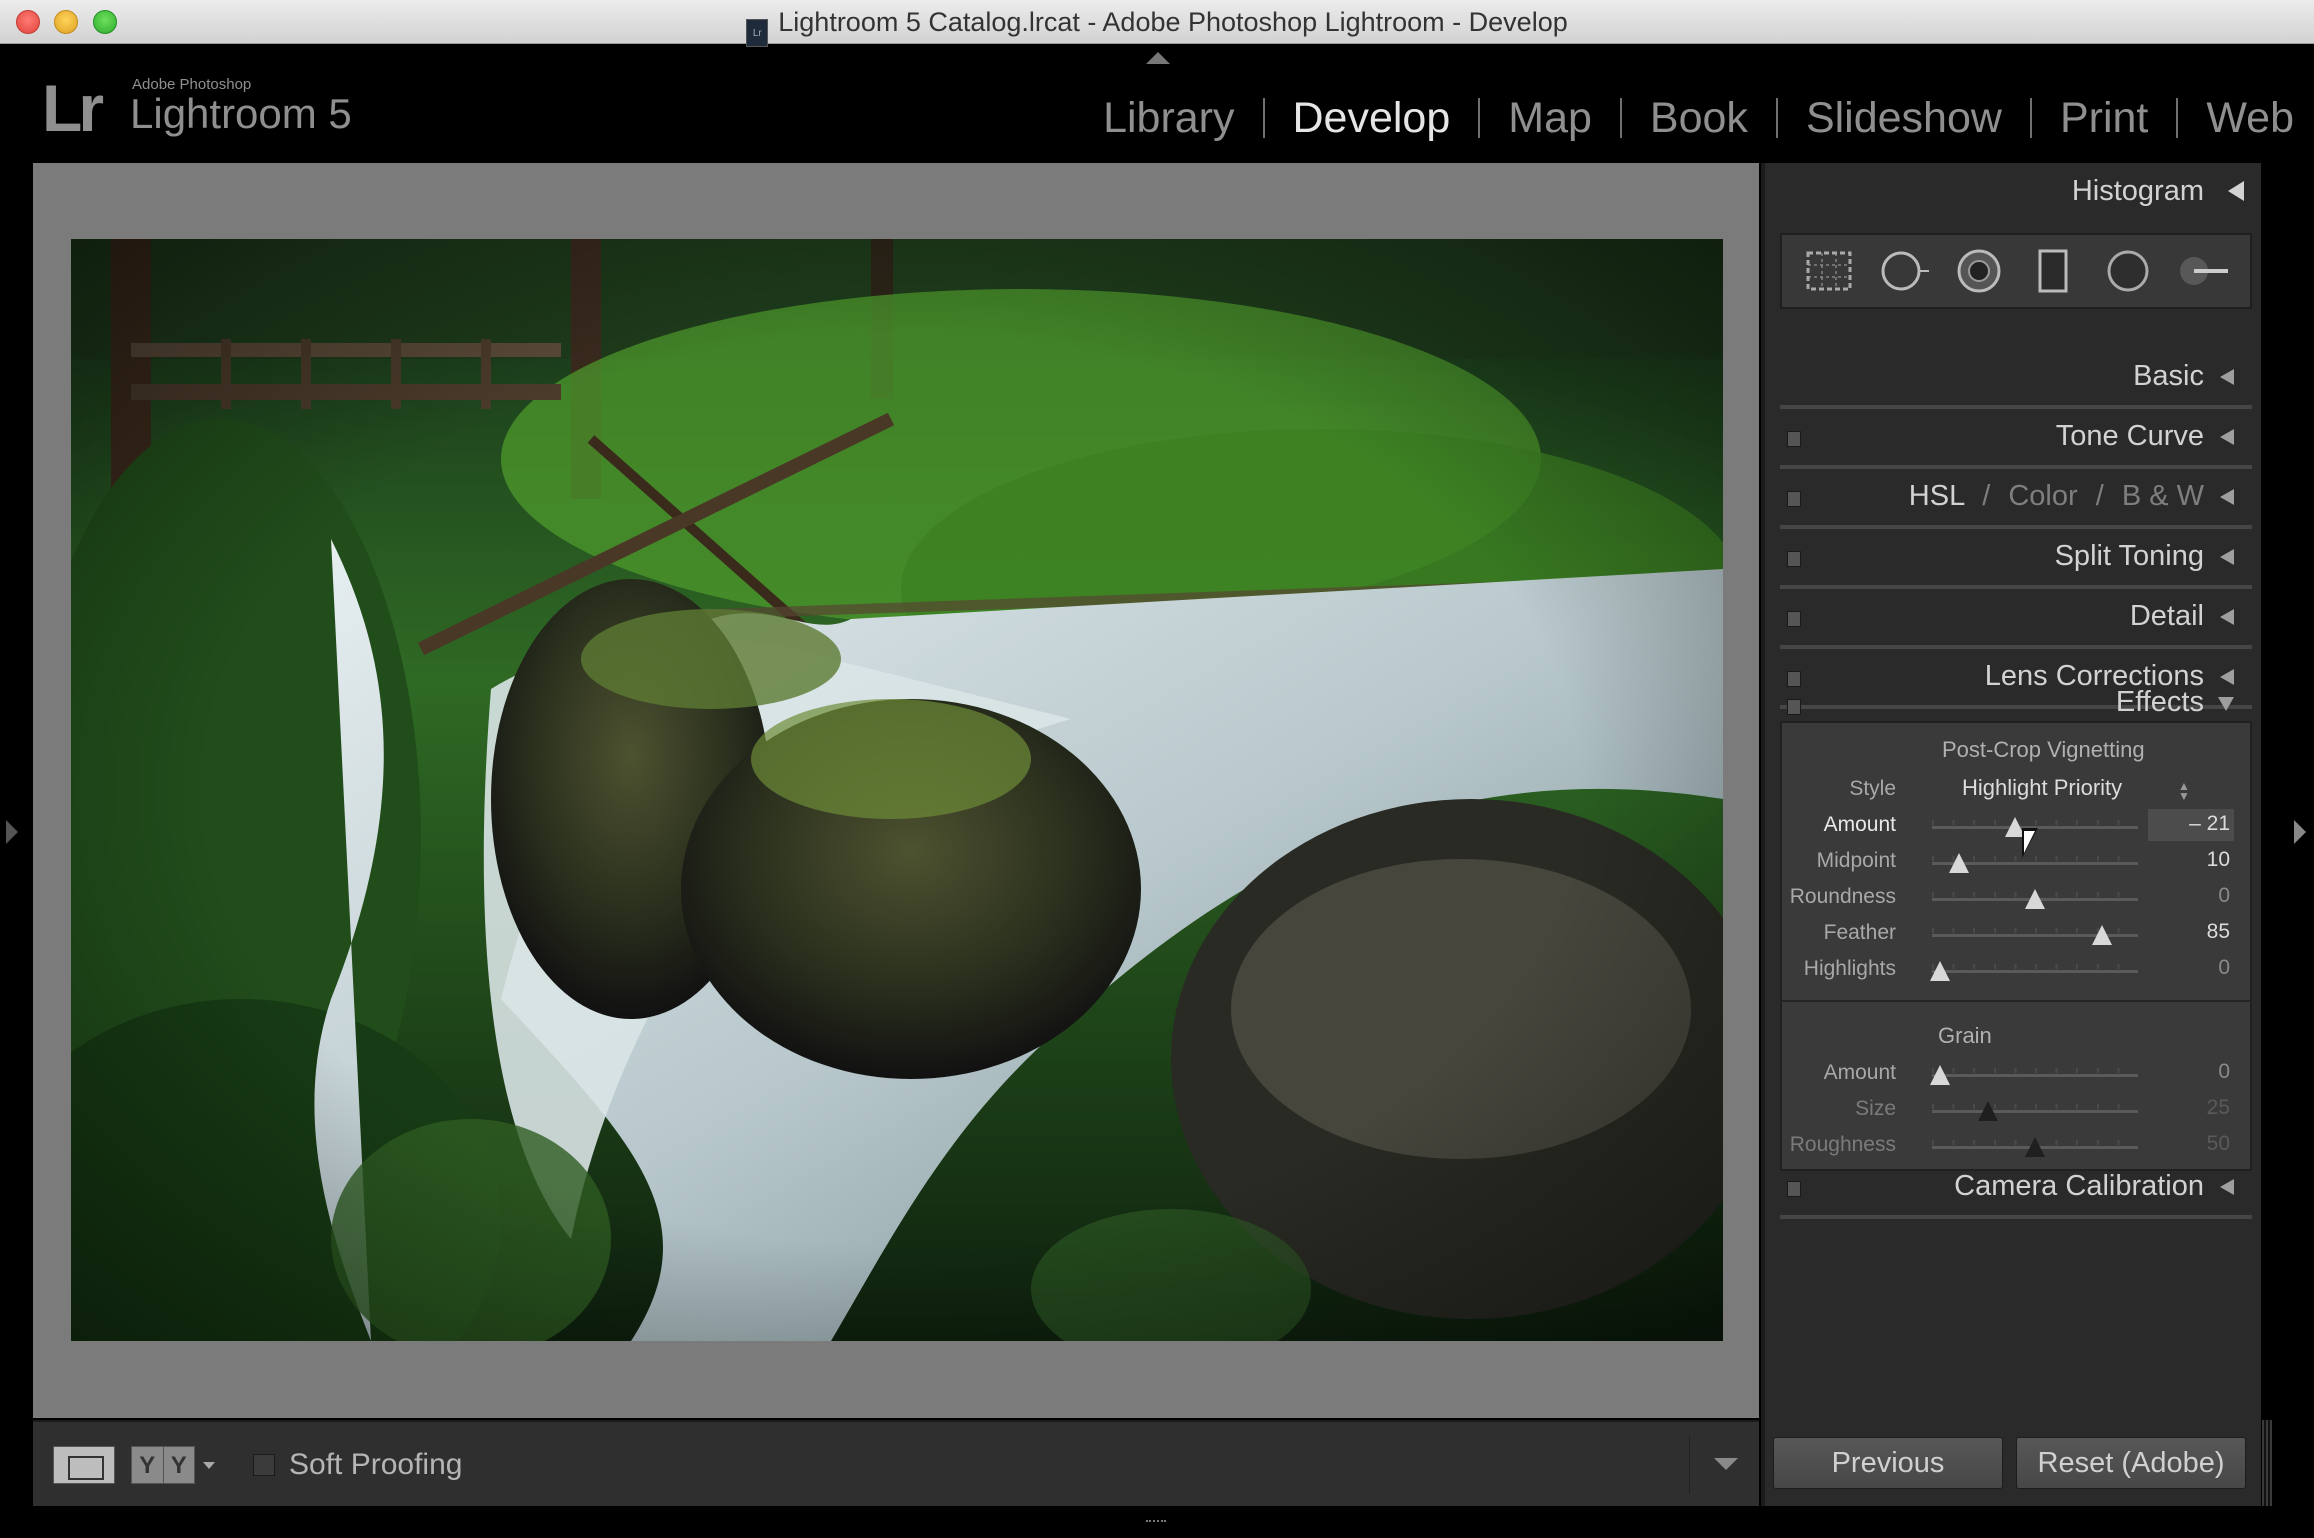 Image resolution: width=2314 pixels, height=1538 pixels. What do you see at coordinates (1794, 1189) in the screenshot?
I see `camera-calibration-switch` at bounding box center [1794, 1189].